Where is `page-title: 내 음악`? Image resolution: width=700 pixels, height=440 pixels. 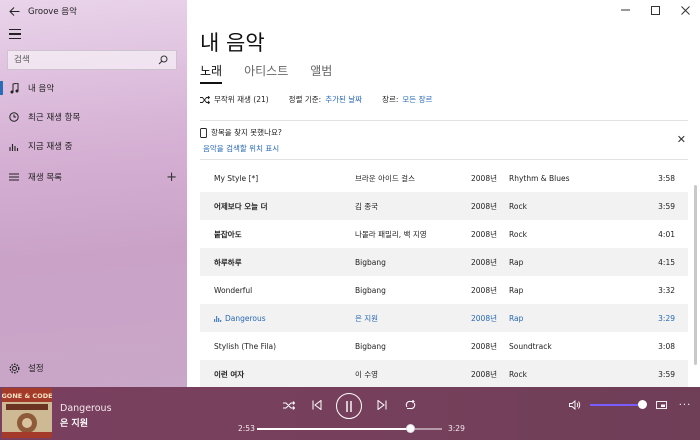
page-title: 내 음악 is located at coordinates (232, 43).